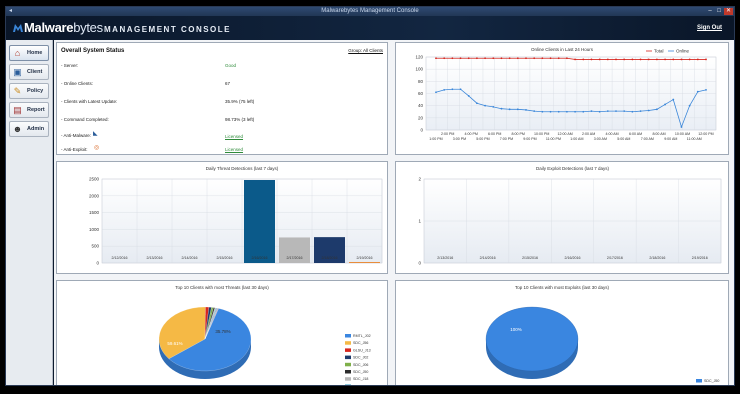  I want to click on x-tick-label: 2/14/2016, so click(488, 258).